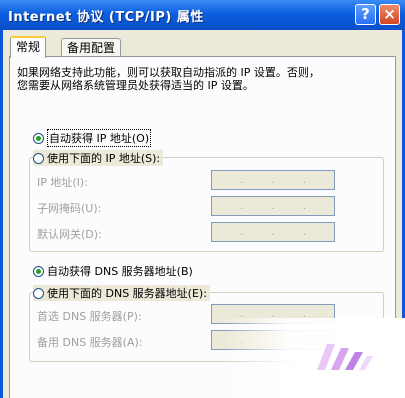 The width and height of the screenshot is (405, 398). Describe the element at coordinates (28, 47) in the screenshot. I see `tab-general: 常规` at that location.